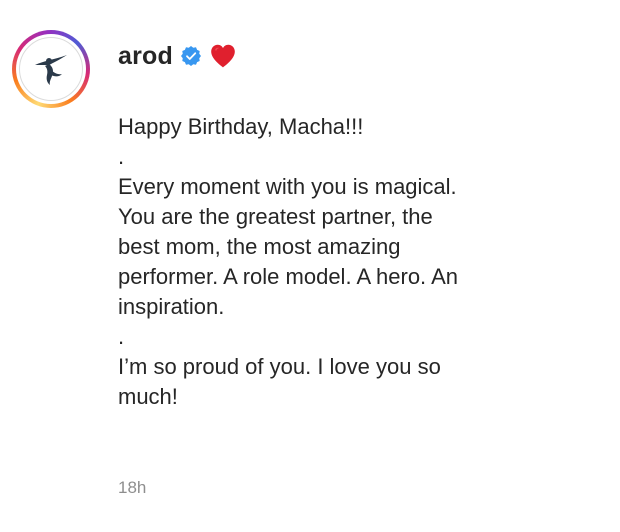  Describe the element at coordinates (132, 488) in the screenshot. I see `post-timestamp: 18h` at that location.